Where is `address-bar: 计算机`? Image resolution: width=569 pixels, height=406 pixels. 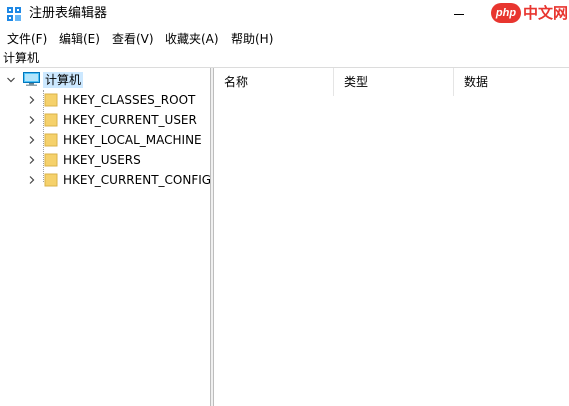 address-bar: 计算机 is located at coordinates (284, 59).